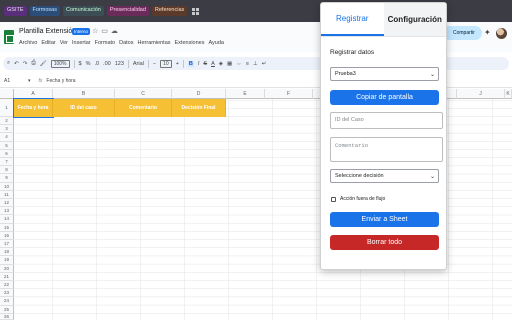  What do you see at coordinates (88, 64) in the screenshot?
I see `percent-format-button: %` at bounding box center [88, 64].